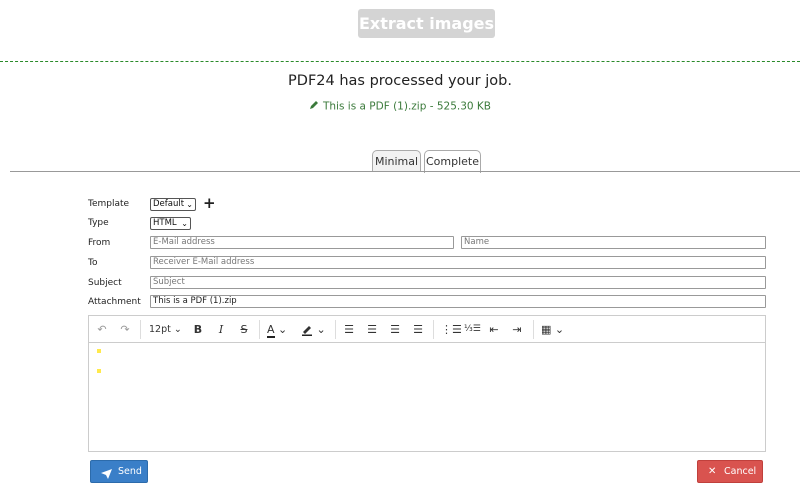  I want to click on processed-message: PDF24 has processed your job., so click(400, 81).